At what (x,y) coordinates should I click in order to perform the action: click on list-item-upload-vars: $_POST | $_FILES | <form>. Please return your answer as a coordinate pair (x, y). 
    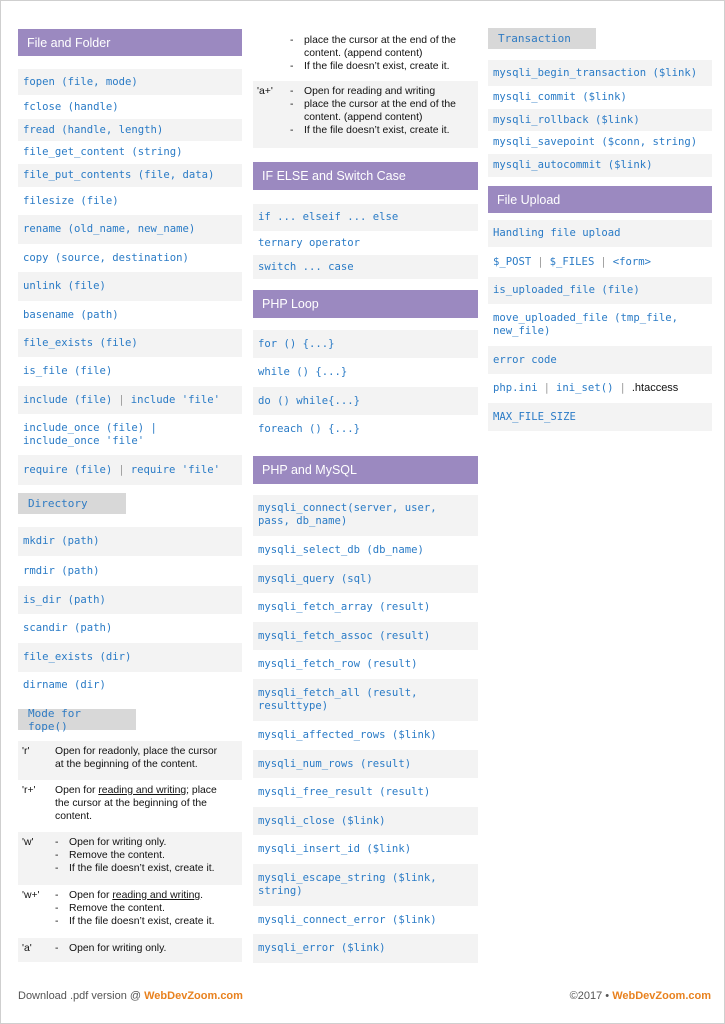
    Looking at the image, I should click on (600, 262).